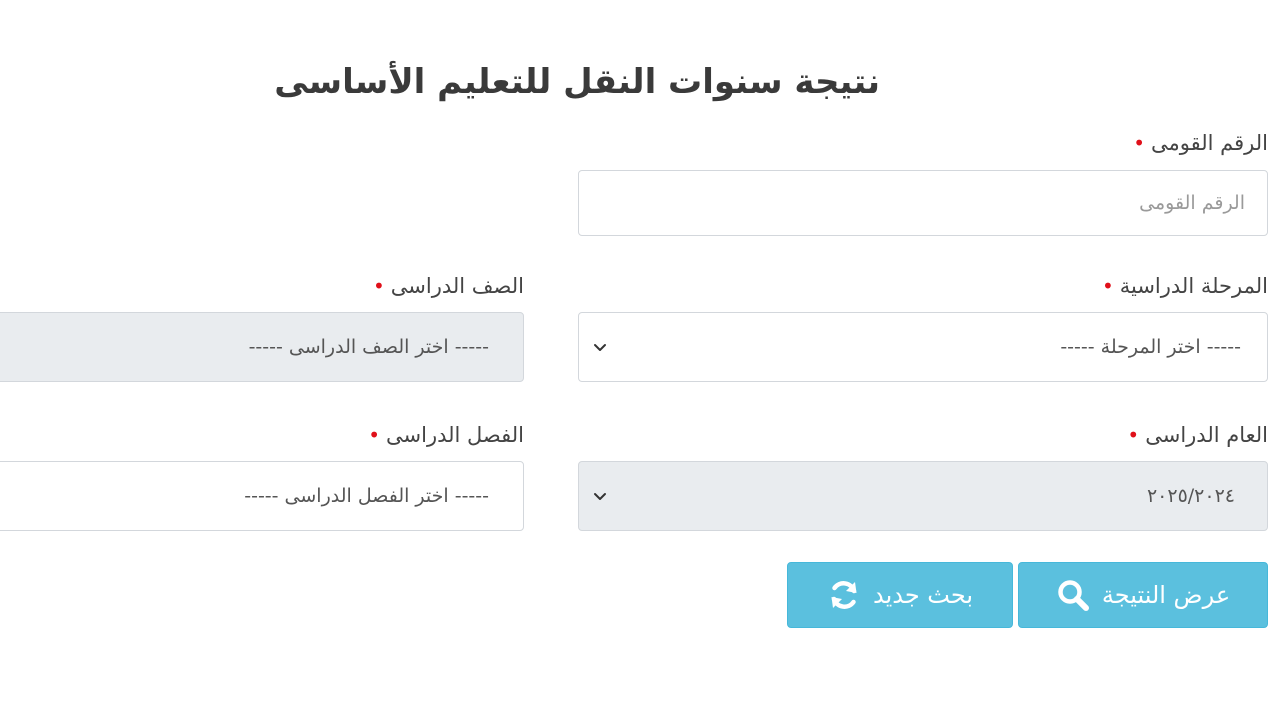 The height and width of the screenshot is (720, 1280). What do you see at coordinates (457, 286) in the screenshot?
I see `grade-label-text: الصف الدراسى` at bounding box center [457, 286].